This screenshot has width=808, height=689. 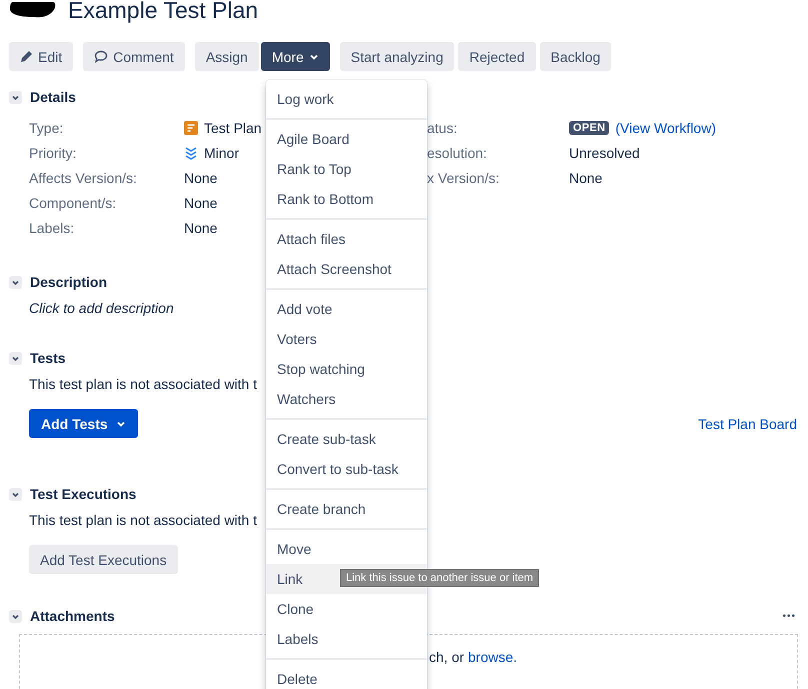 I want to click on menu-item: Voters, so click(x=346, y=339).